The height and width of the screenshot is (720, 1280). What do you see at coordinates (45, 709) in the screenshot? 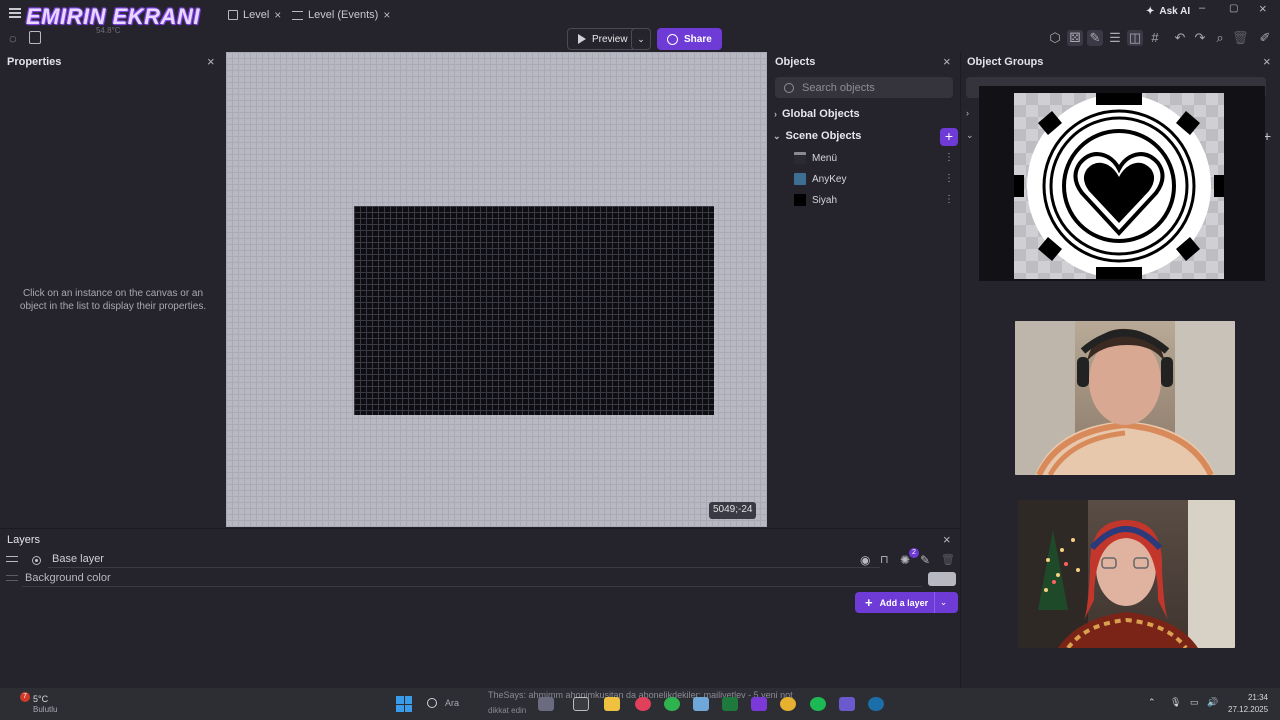
I see `weather-desc: Bulutlu` at bounding box center [45, 709].